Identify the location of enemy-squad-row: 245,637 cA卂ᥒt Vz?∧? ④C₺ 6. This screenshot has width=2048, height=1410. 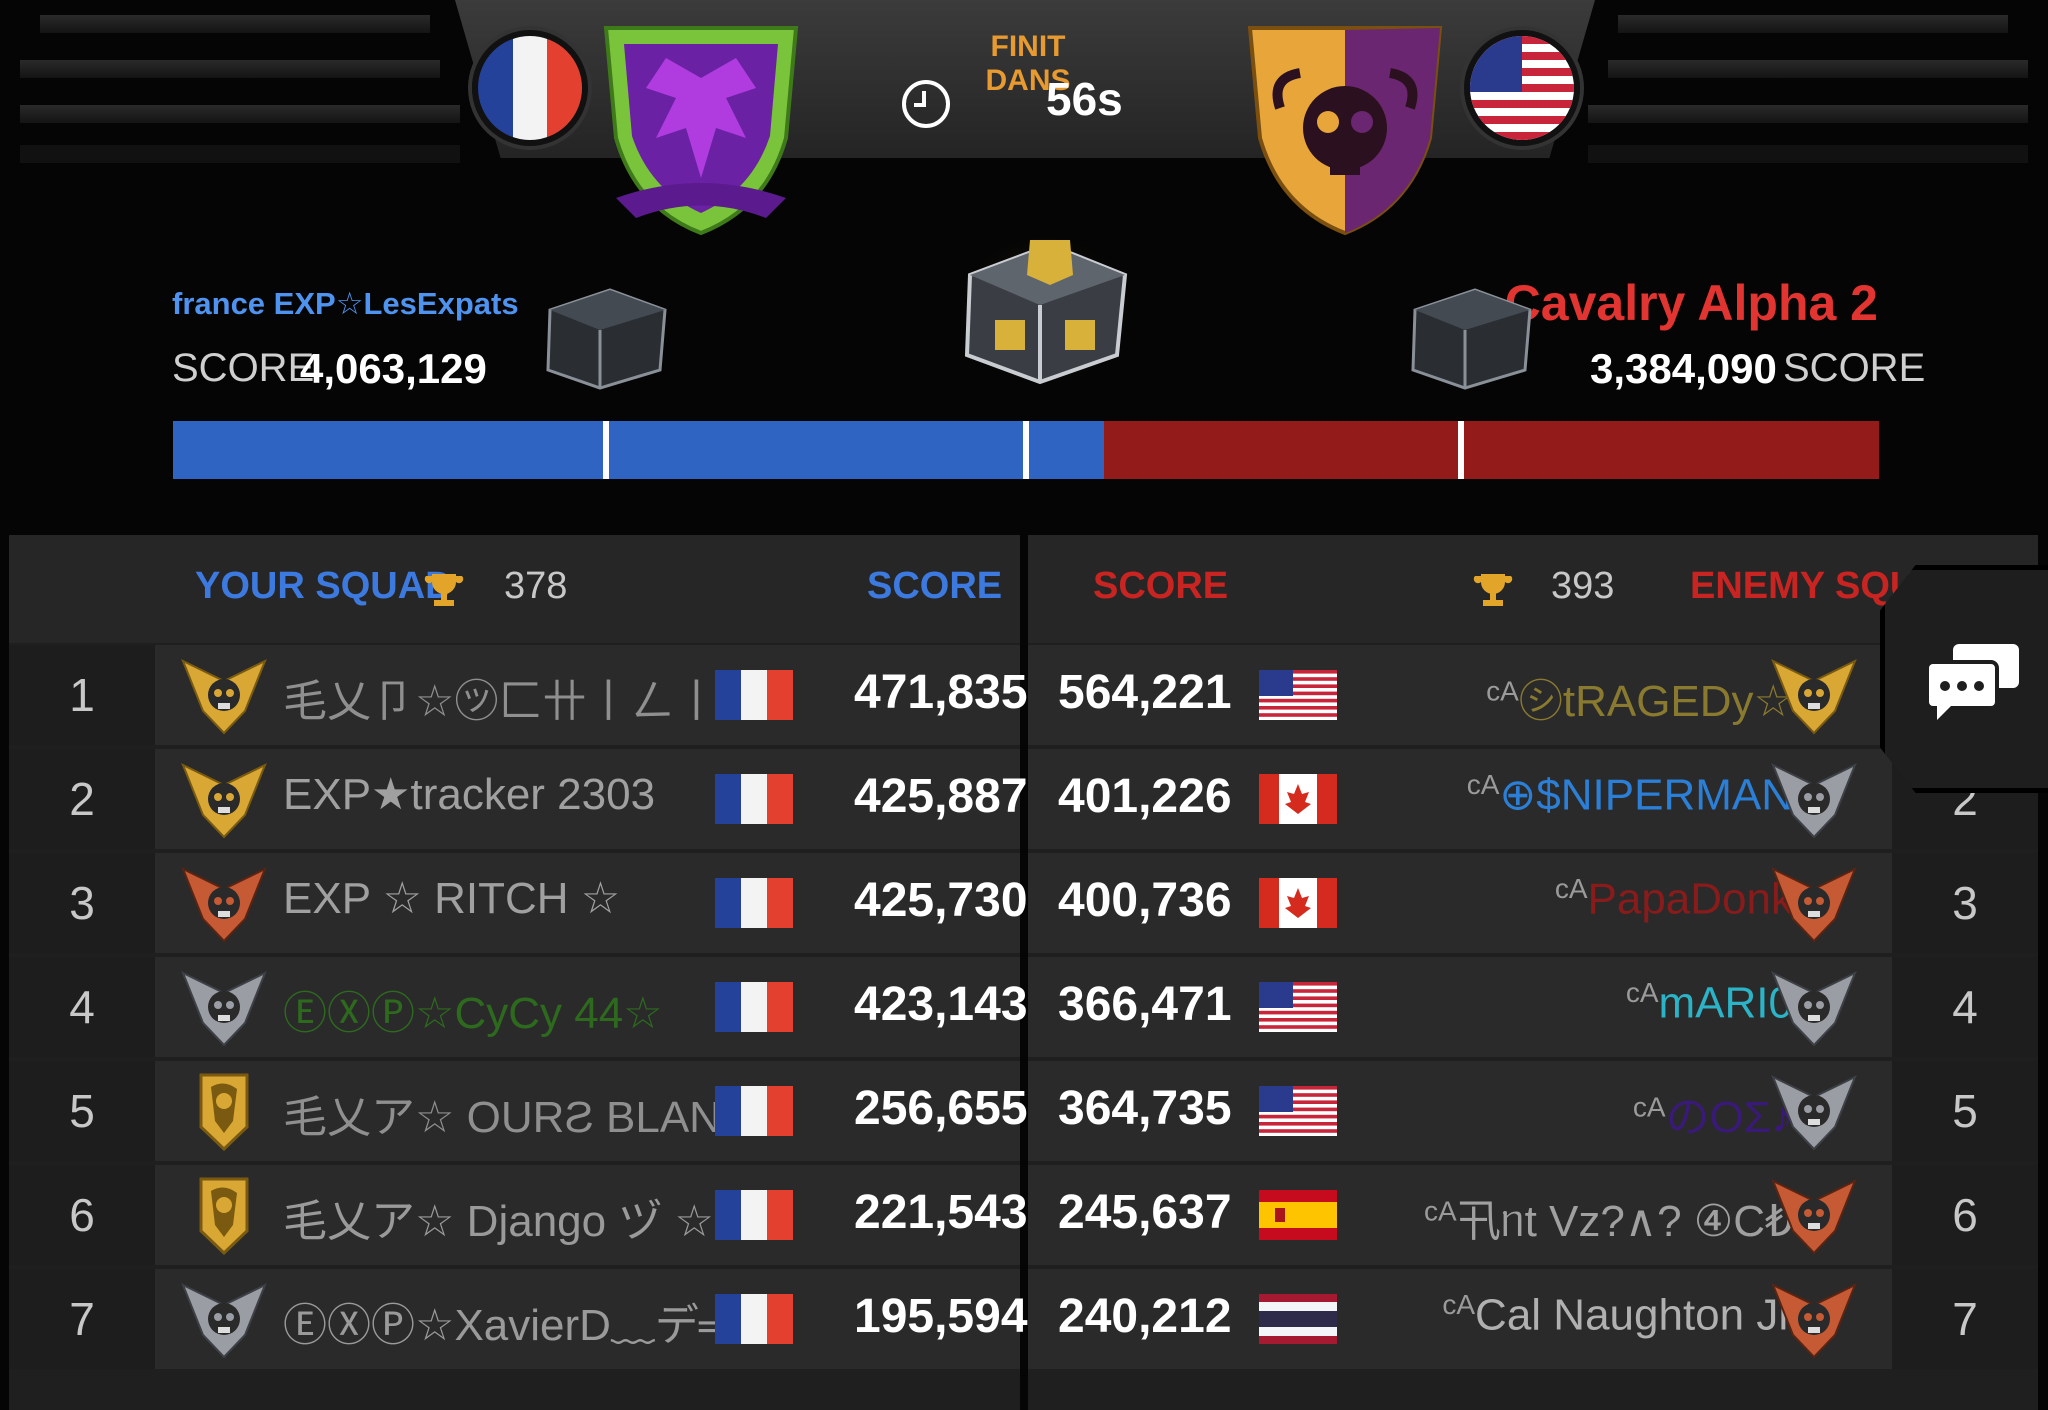
(1533, 1215).